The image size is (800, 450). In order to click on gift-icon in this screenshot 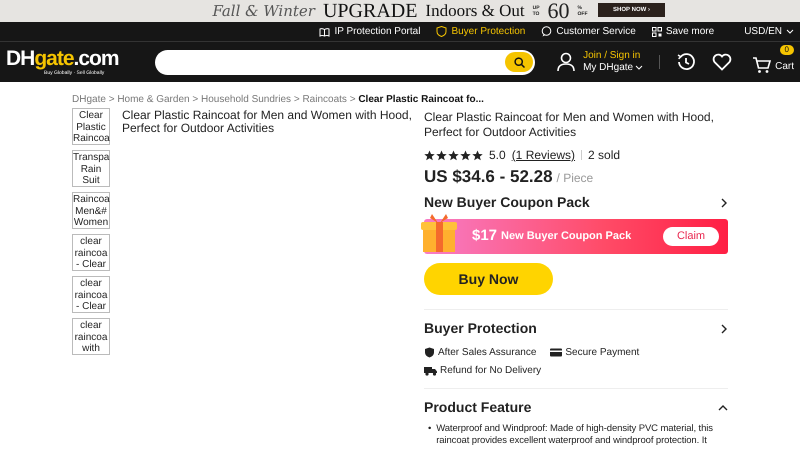, I will do `click(439, 233)`.